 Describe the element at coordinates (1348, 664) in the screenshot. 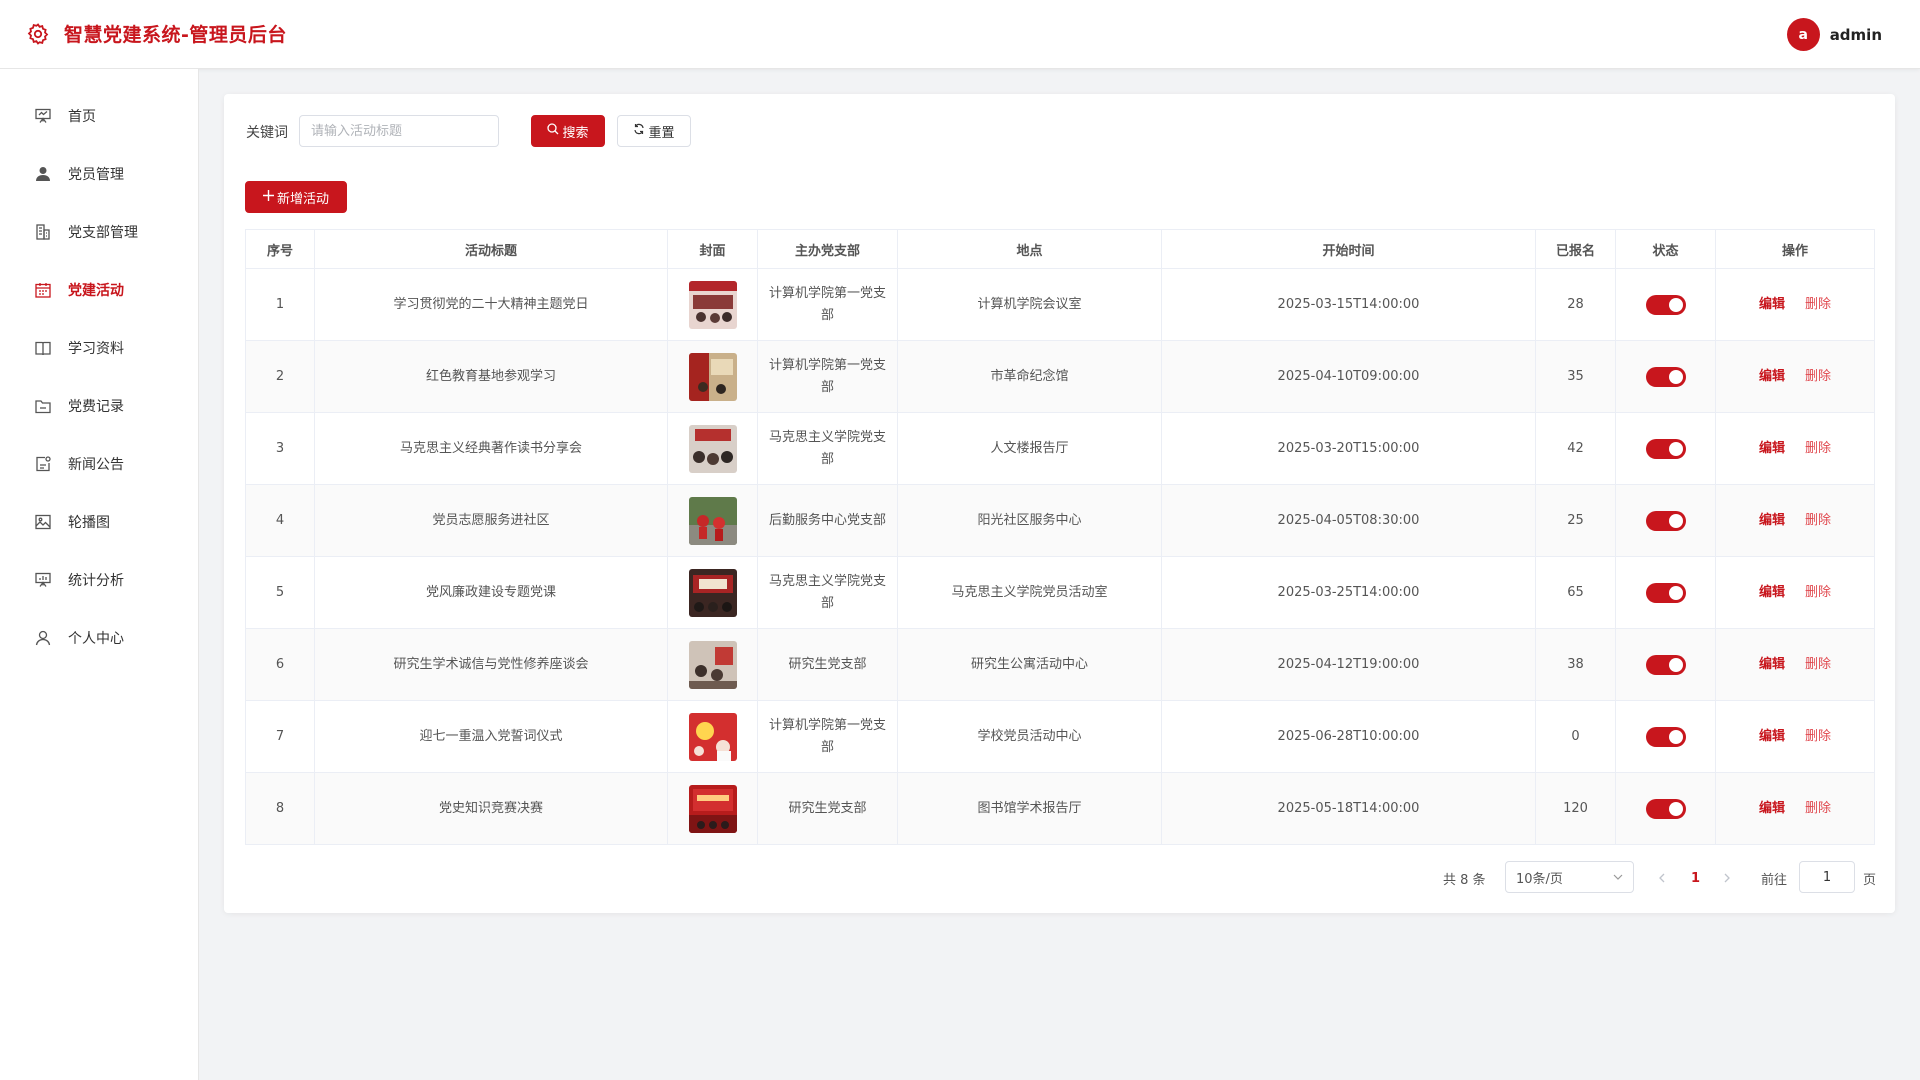

I see `cell-start-time: 2025-04-12T19:00:00` at that location.